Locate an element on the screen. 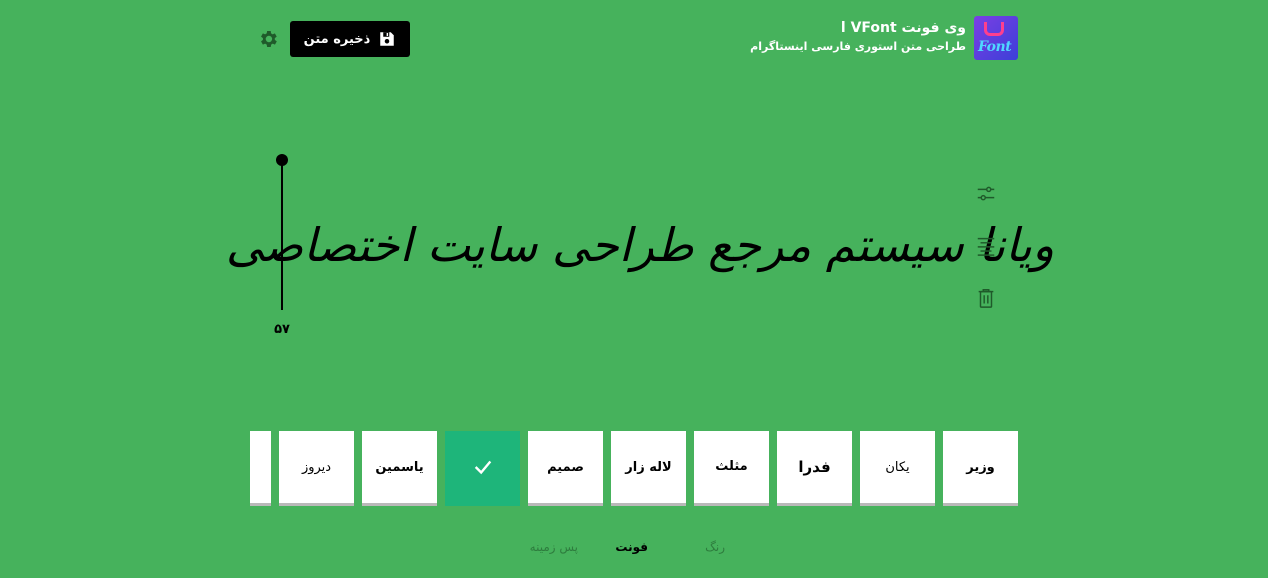 This screenshot has width=1268, height=578. tab-font: فونت is located at coordinates (631, 547).